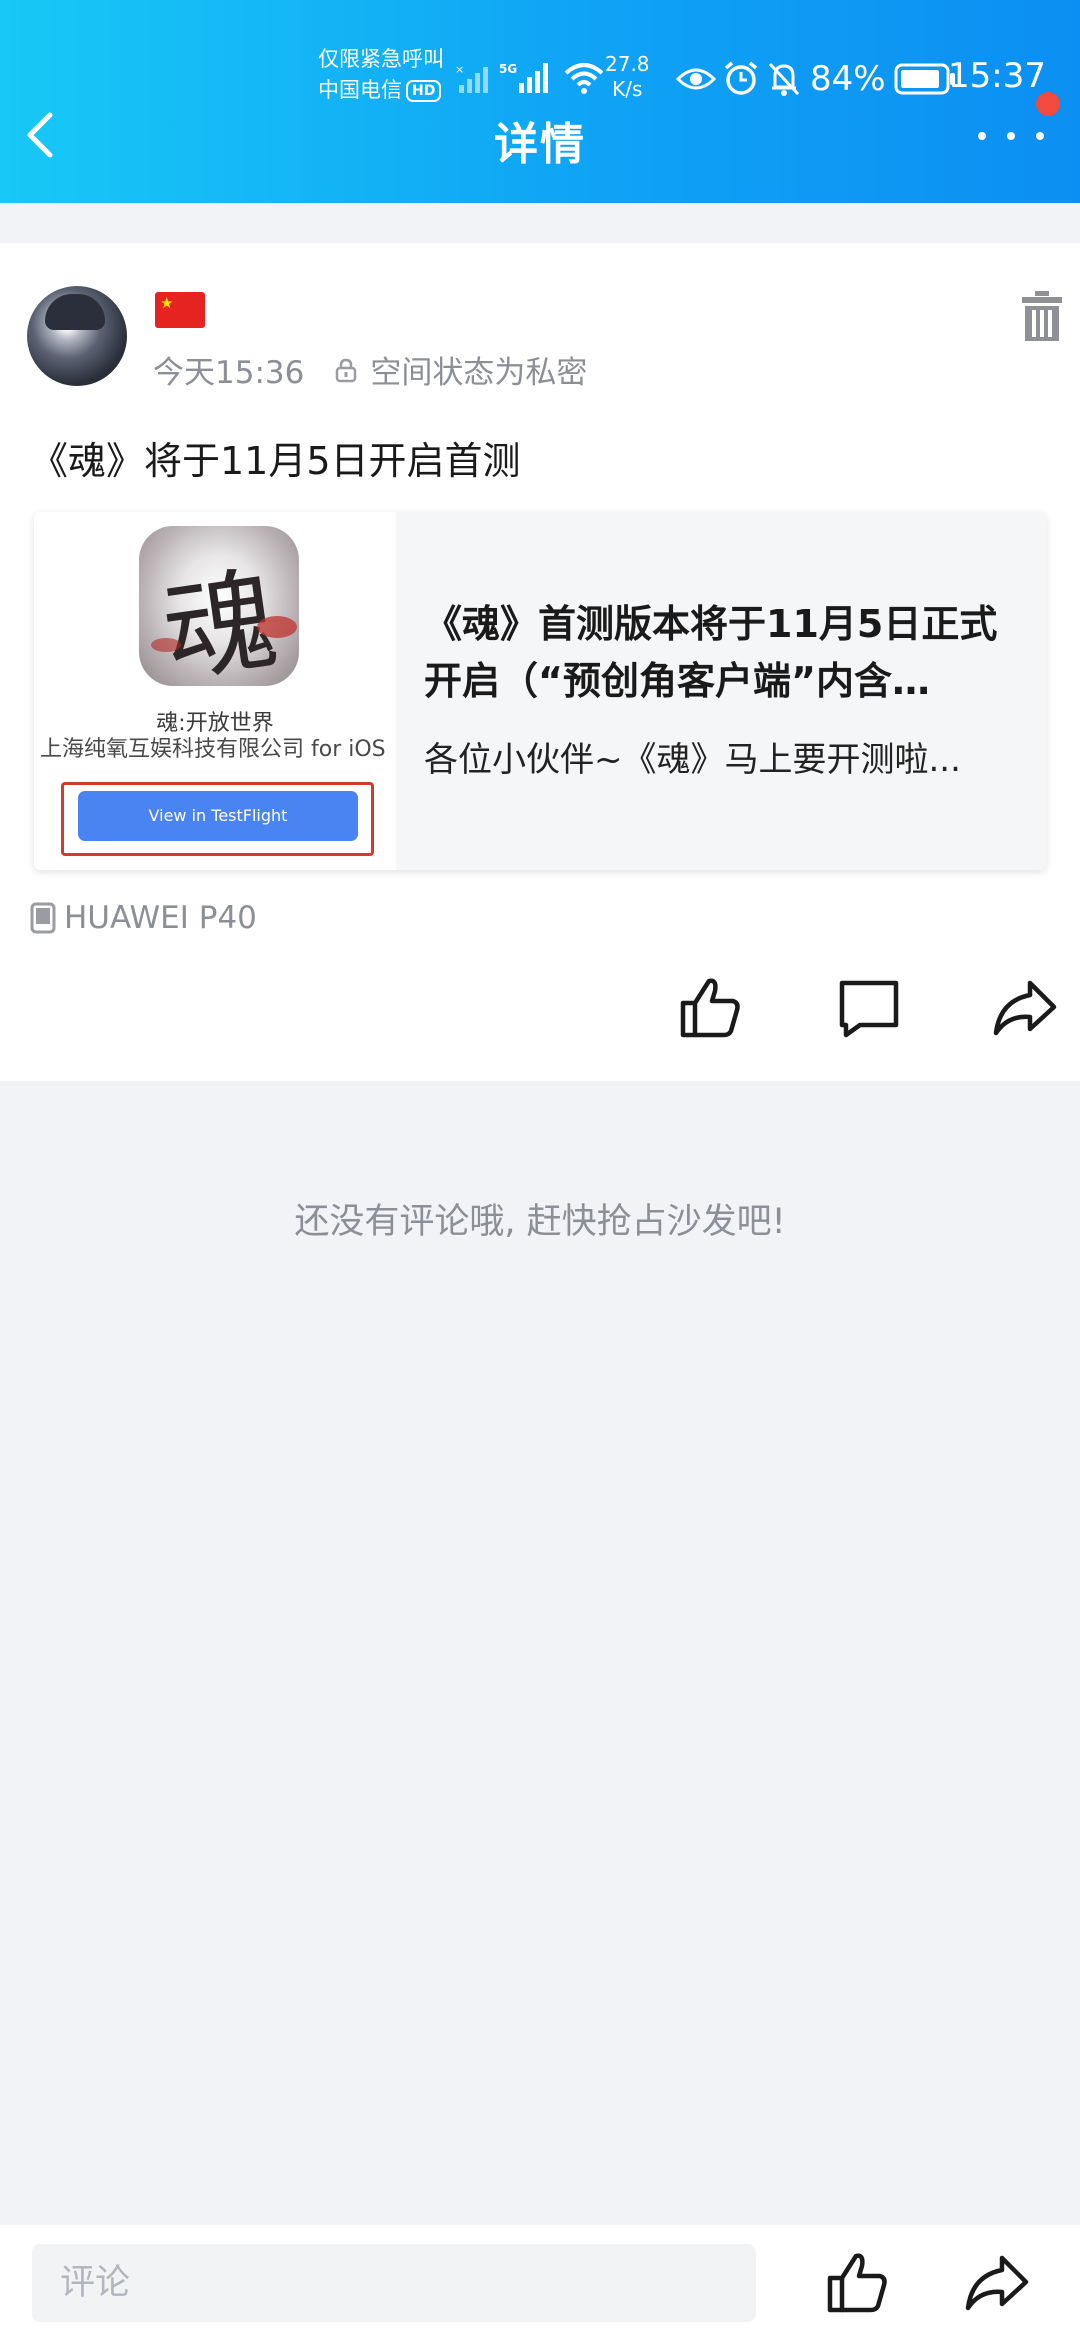 This screenshot has height=2340, width=1080. What do you see at coordinates (180, 310) in the screenshot?
I see `china-flag-icon: ★` at bounding box center [180, 310].